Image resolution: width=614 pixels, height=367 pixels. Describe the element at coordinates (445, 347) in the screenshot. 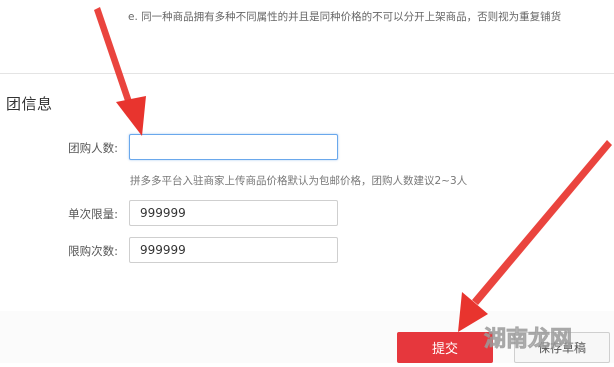

I see `submit-button: 提交` at that location.